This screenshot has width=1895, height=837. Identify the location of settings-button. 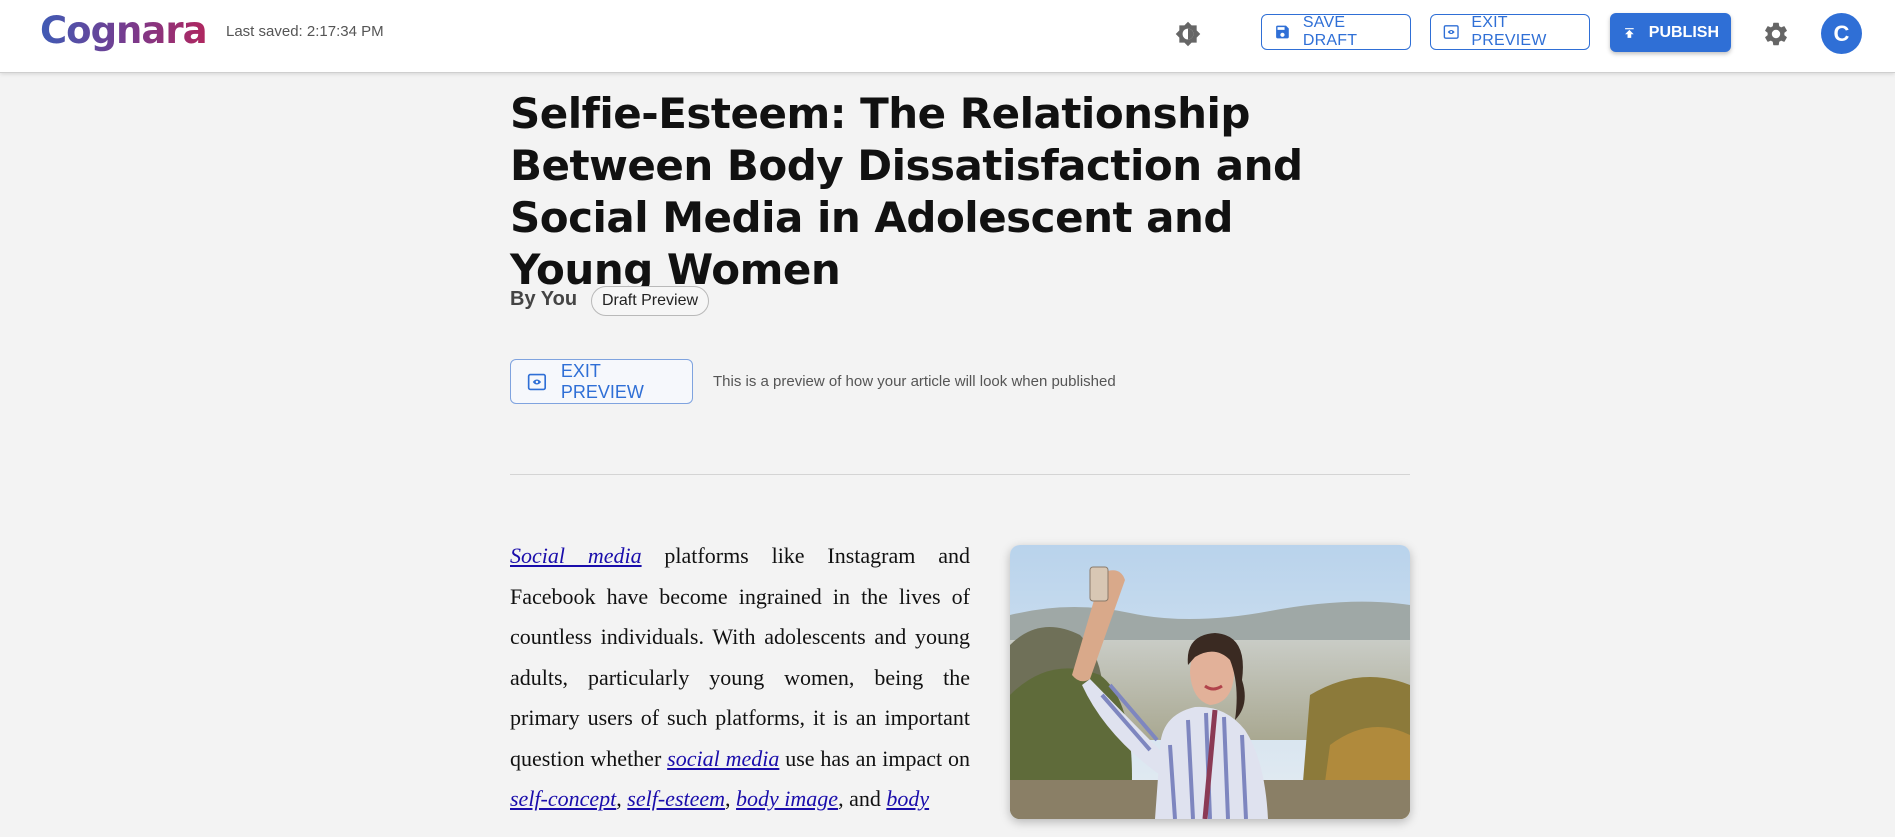
(1776, 34).